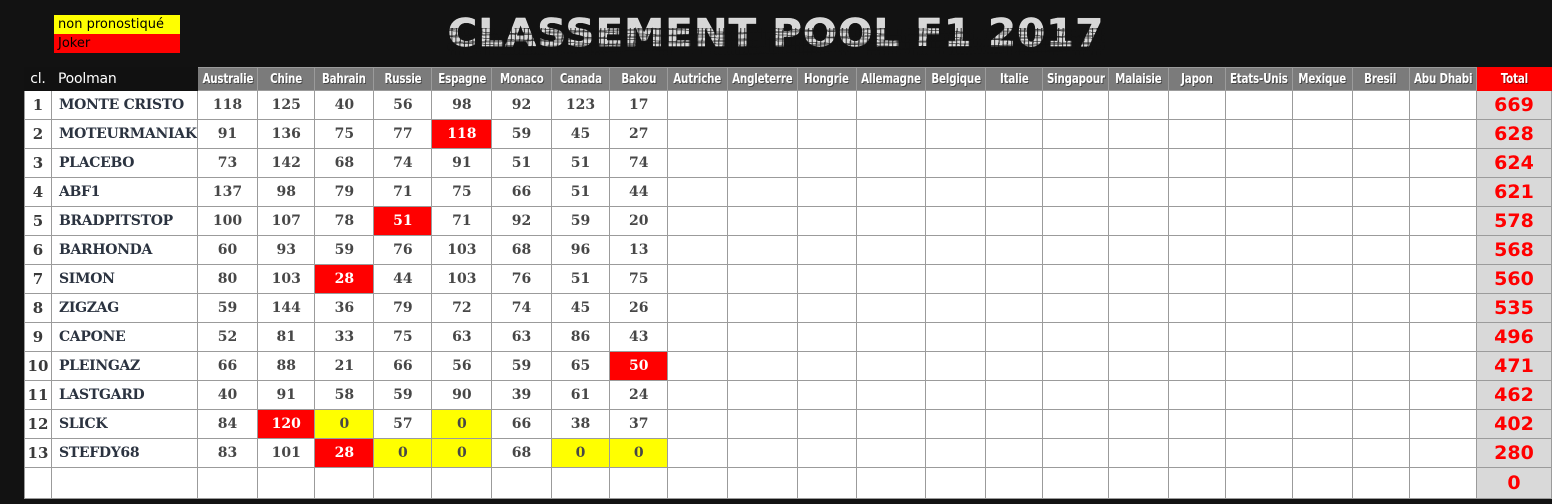  Describe the element at coordinates (891, 79) in the screenshot. I see `column-header-allemagne: Allemagne` at that location.